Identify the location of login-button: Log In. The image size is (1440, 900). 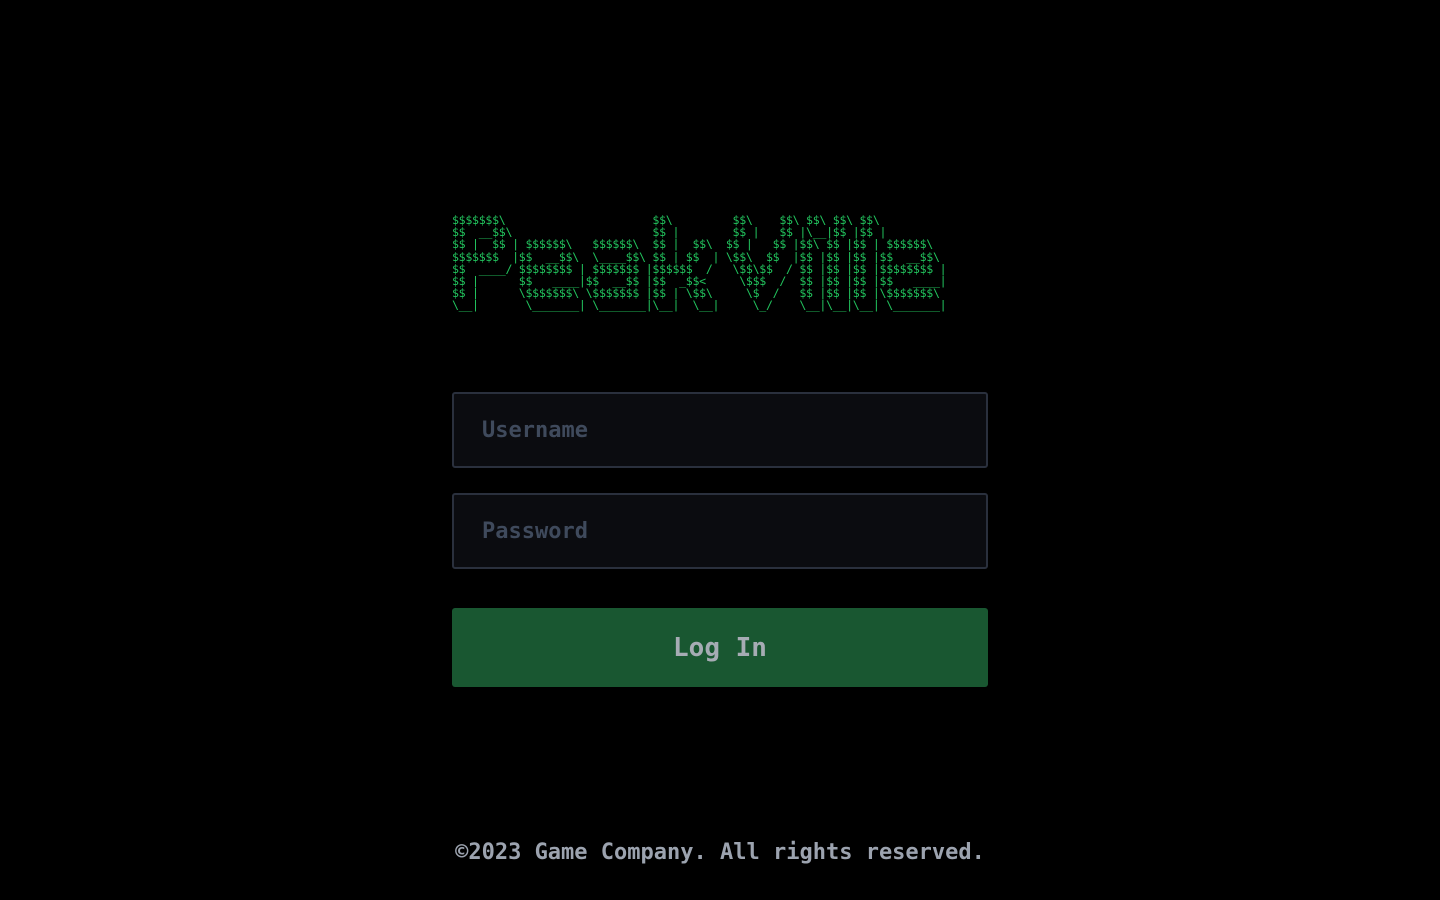
(720, 647).